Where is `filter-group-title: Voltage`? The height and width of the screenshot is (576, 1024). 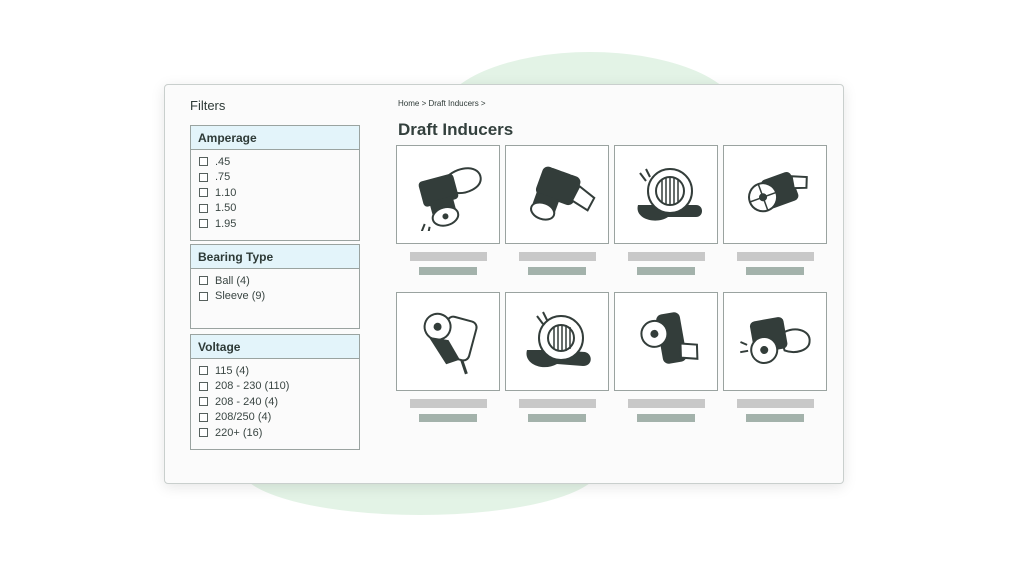 filter-group-title: Voltage is located at coordinates (275, 347).